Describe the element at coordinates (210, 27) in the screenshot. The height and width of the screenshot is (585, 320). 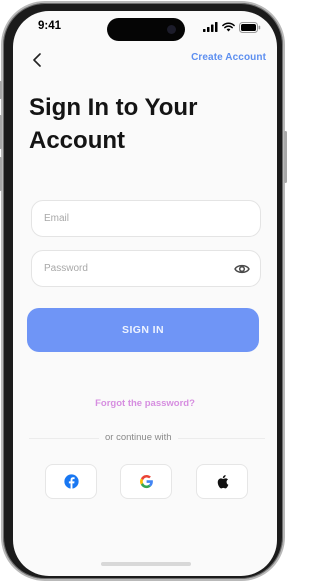
I see `signal-icon` at that location.